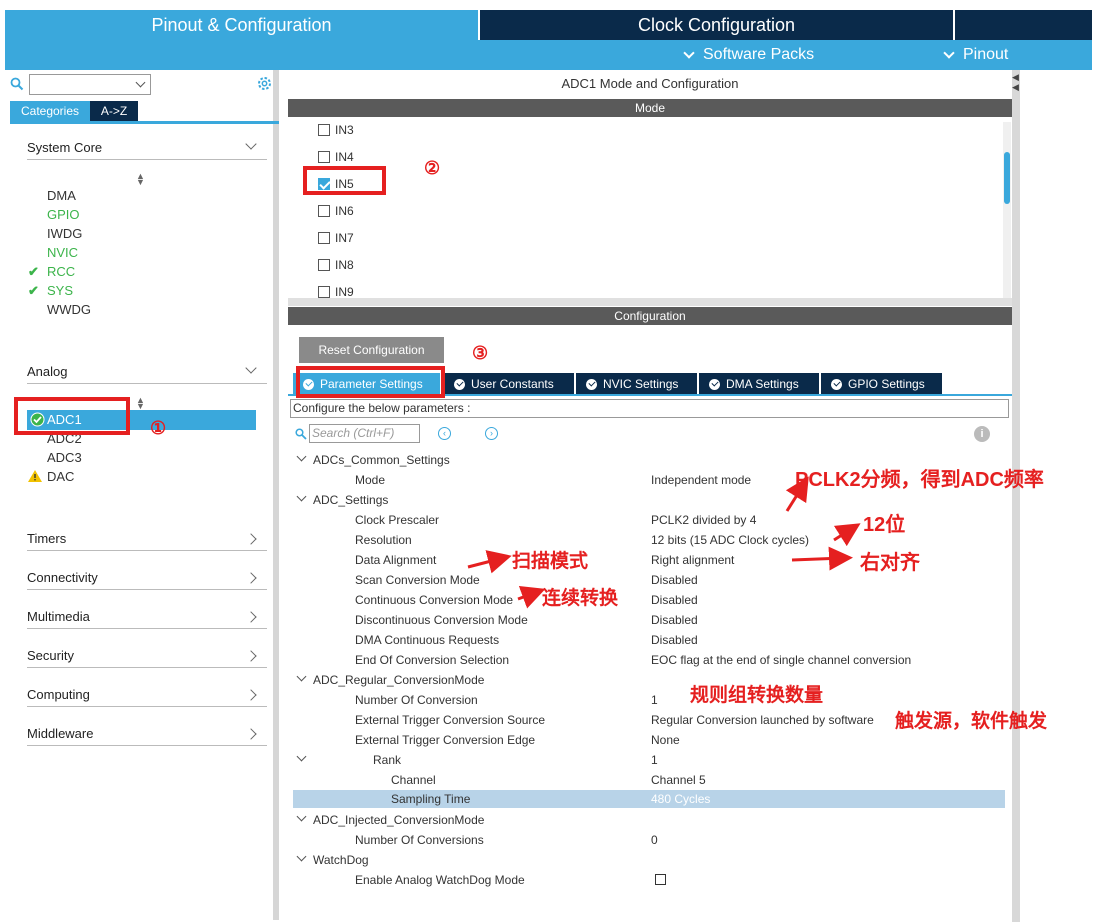  What do you see at coordinates (531, 597) in the screenshot?
I see `arrow-continuous` at bounding box center [531, 597].